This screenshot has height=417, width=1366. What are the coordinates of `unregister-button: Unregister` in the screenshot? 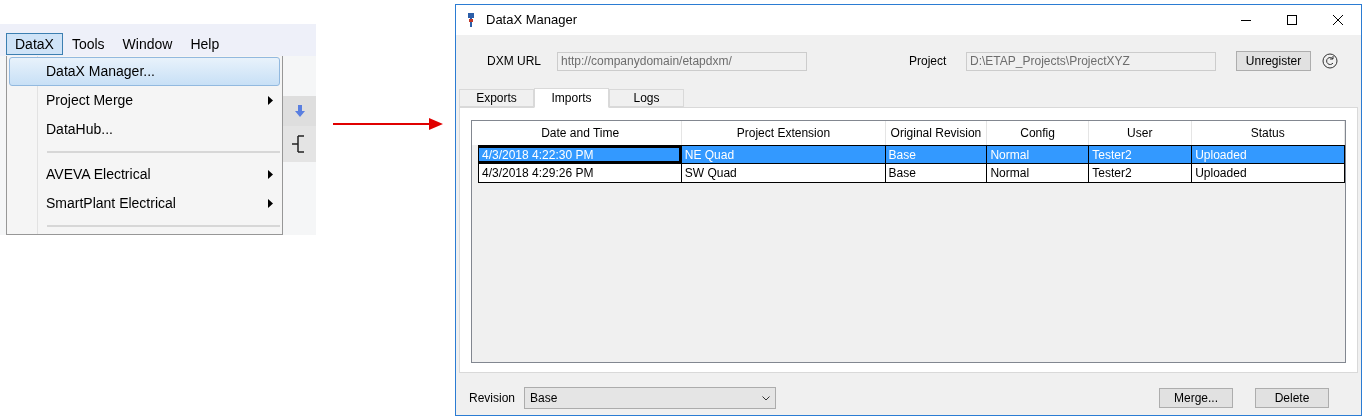 It's located at (1273, 61).